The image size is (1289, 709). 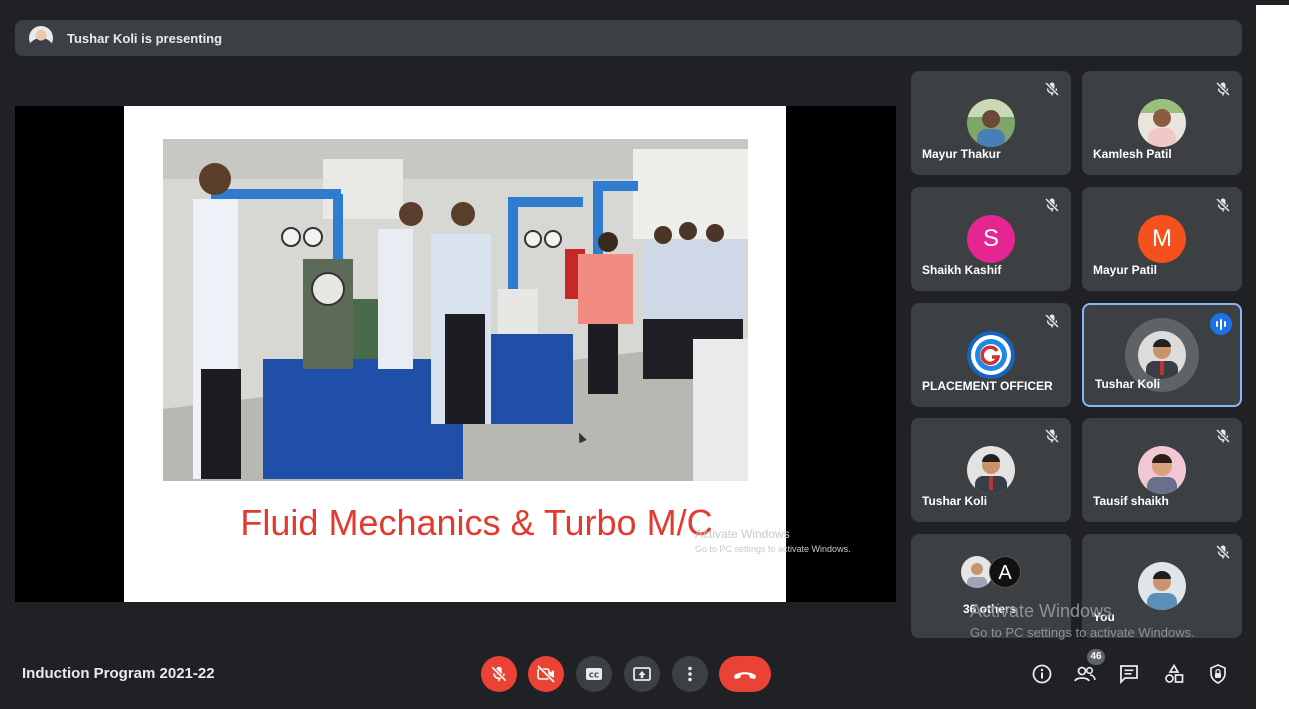 I want to click on chat-icon, so click(x=1129, y=675).